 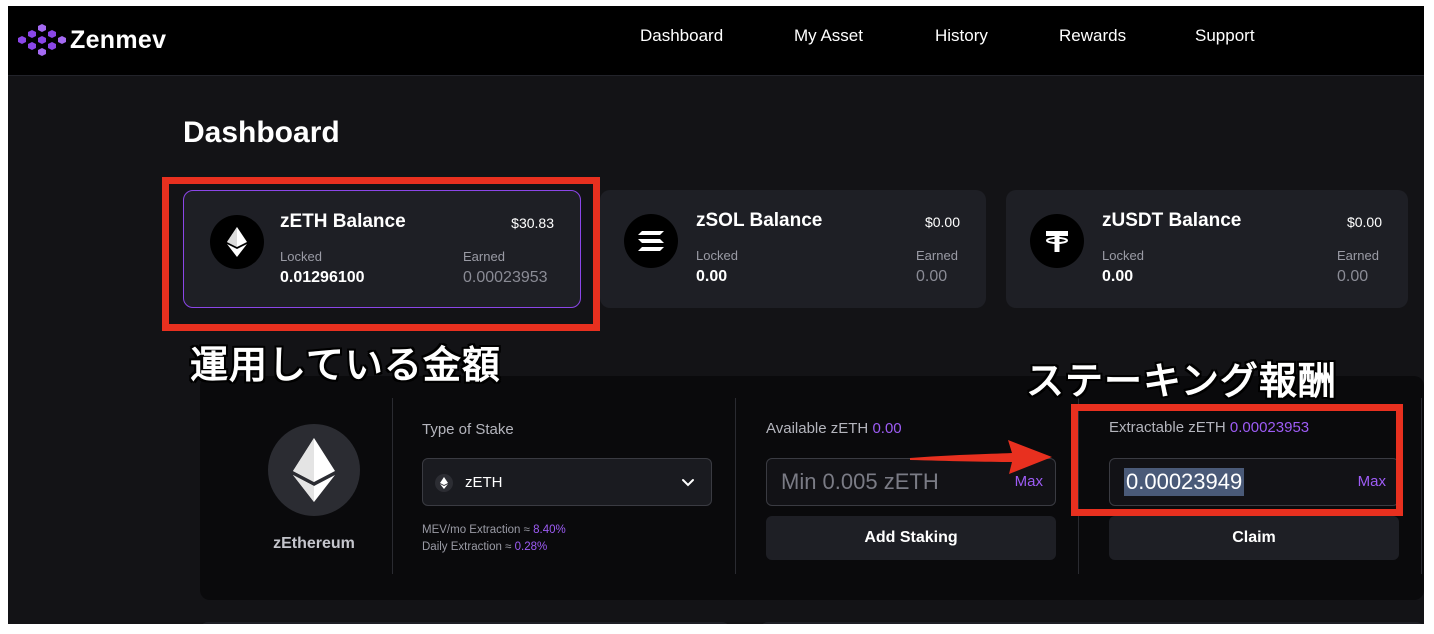 I want to click on available-label: Available zETH, so click(x=817, y=428).